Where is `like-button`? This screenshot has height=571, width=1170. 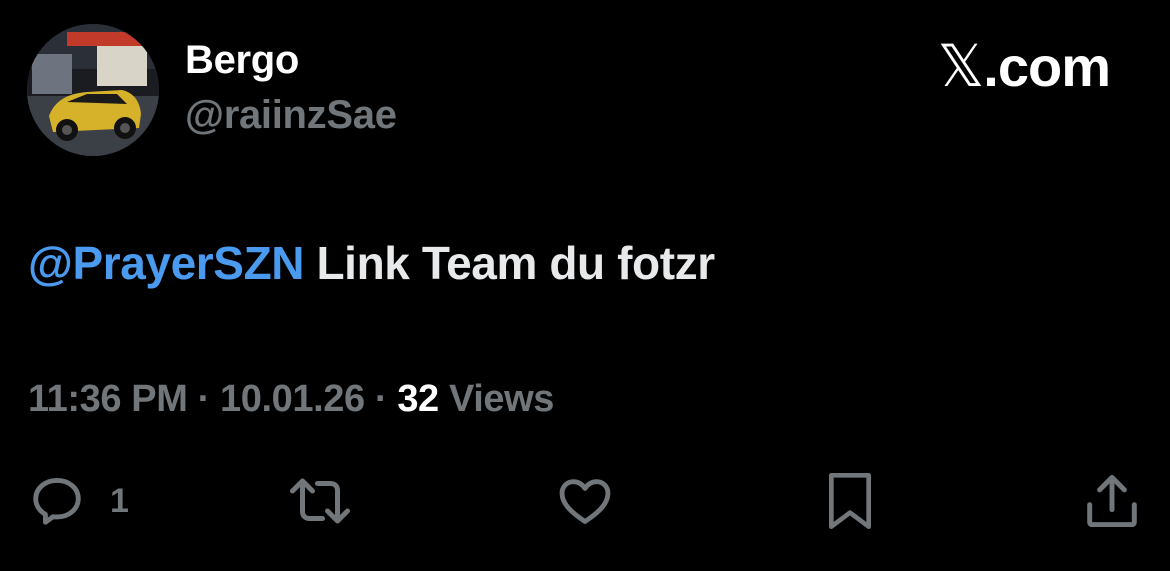 like-button is located at coordinates (585, 501).